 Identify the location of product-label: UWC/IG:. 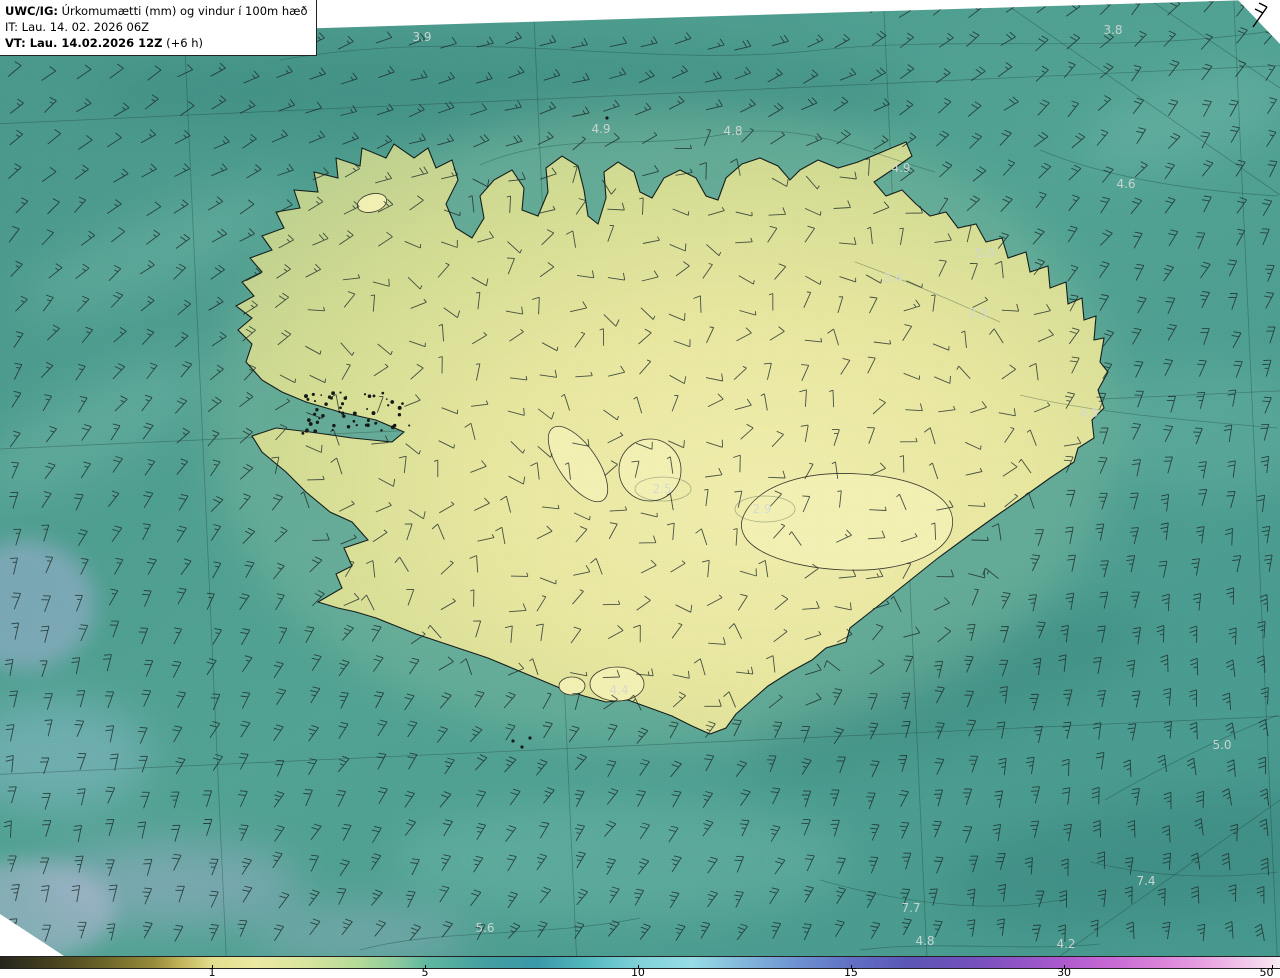
(31, 11).